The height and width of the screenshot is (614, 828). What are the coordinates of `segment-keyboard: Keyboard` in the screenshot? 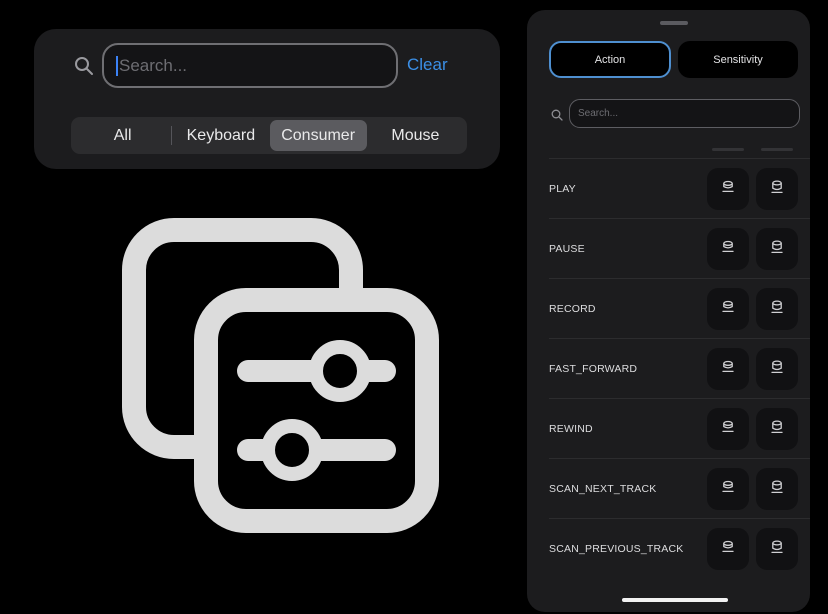 It's located at (220, 135).